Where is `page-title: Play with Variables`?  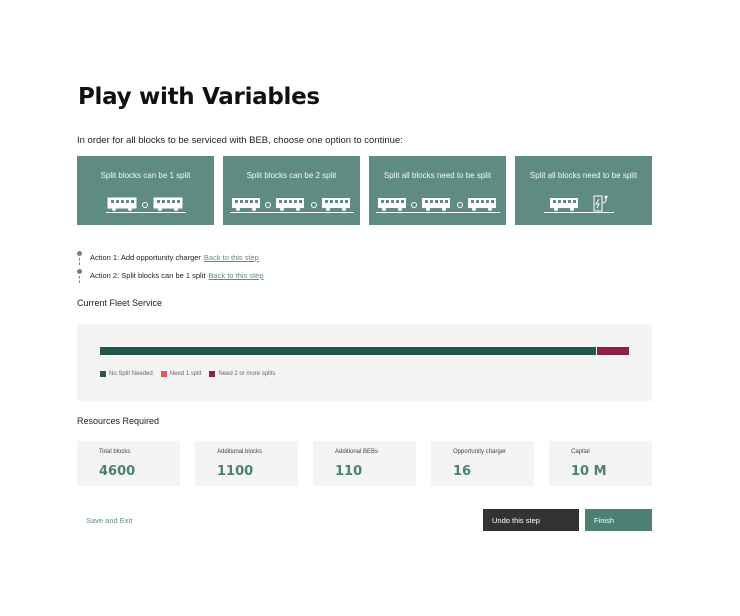 page-title: Play with Variables is located at coordinates (199, 97).